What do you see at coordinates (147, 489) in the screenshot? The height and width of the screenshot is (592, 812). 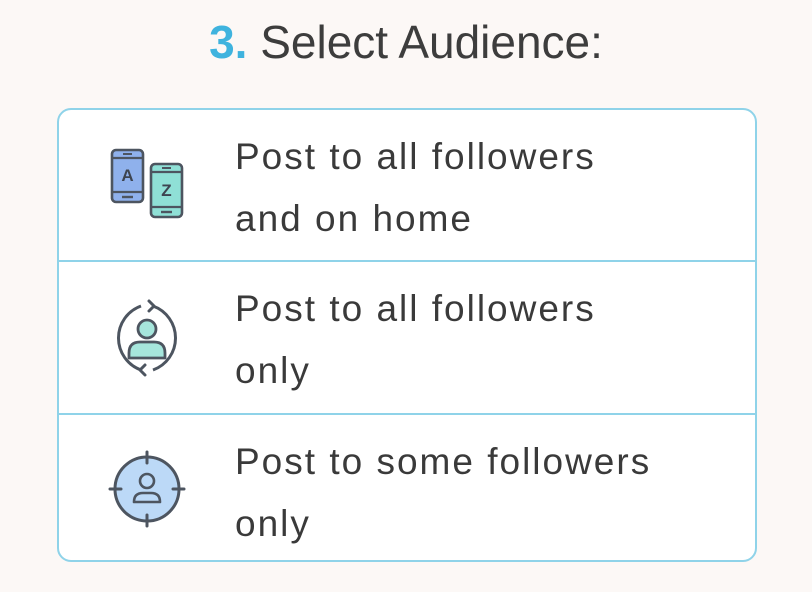 I see `user-target-icon` at bounding box center [147, 489].